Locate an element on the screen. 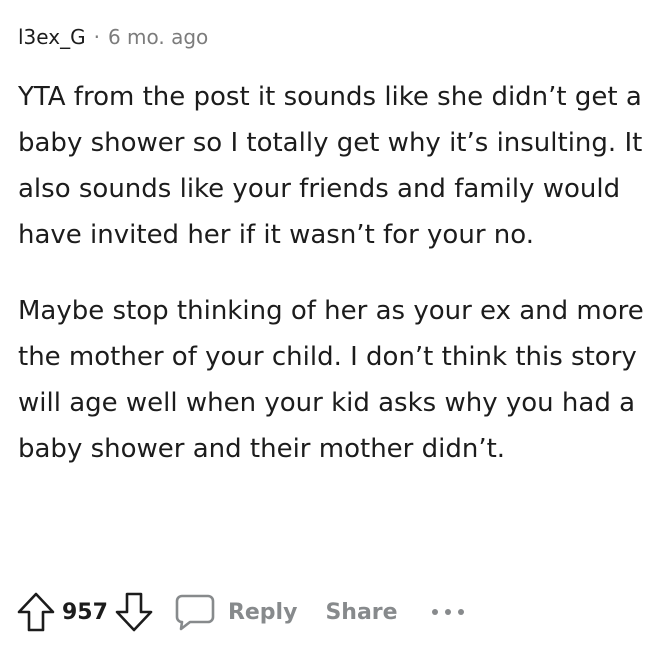 This screenshot has width=670, height=662. reply-button: Reply is located at coordinates (236, 612).